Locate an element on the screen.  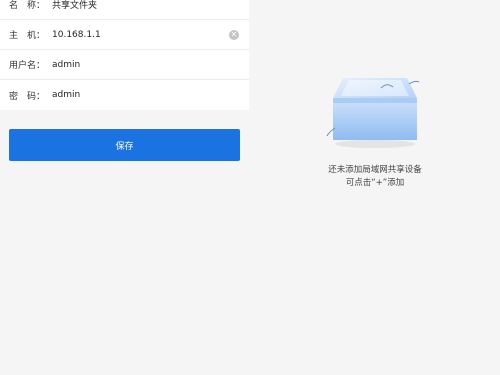
host-field: 主 机： 10.168.1.1 ✕ is located at coordinates (124, 35).